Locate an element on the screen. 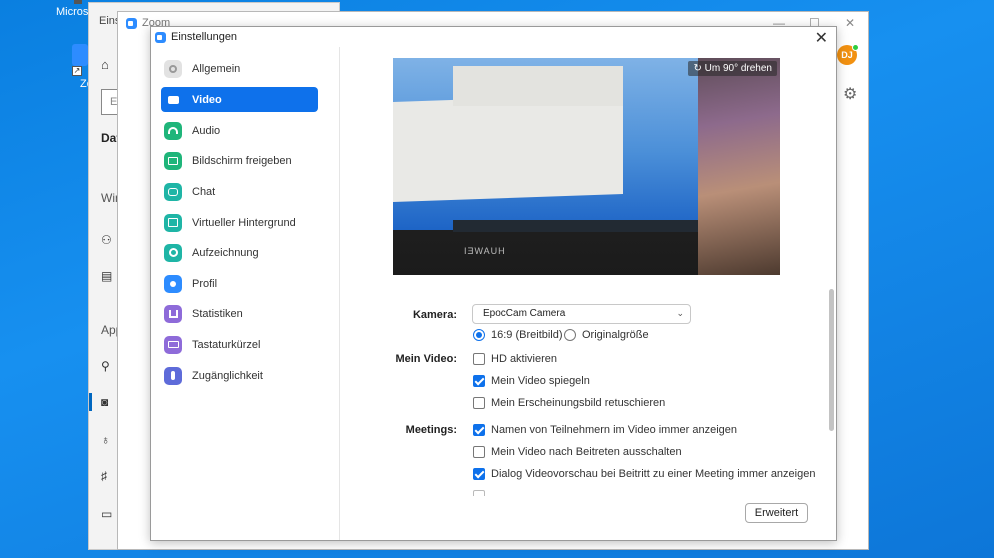 This screenshot has width=994, height=558. profile-icon is located at coordinates (173, 283).